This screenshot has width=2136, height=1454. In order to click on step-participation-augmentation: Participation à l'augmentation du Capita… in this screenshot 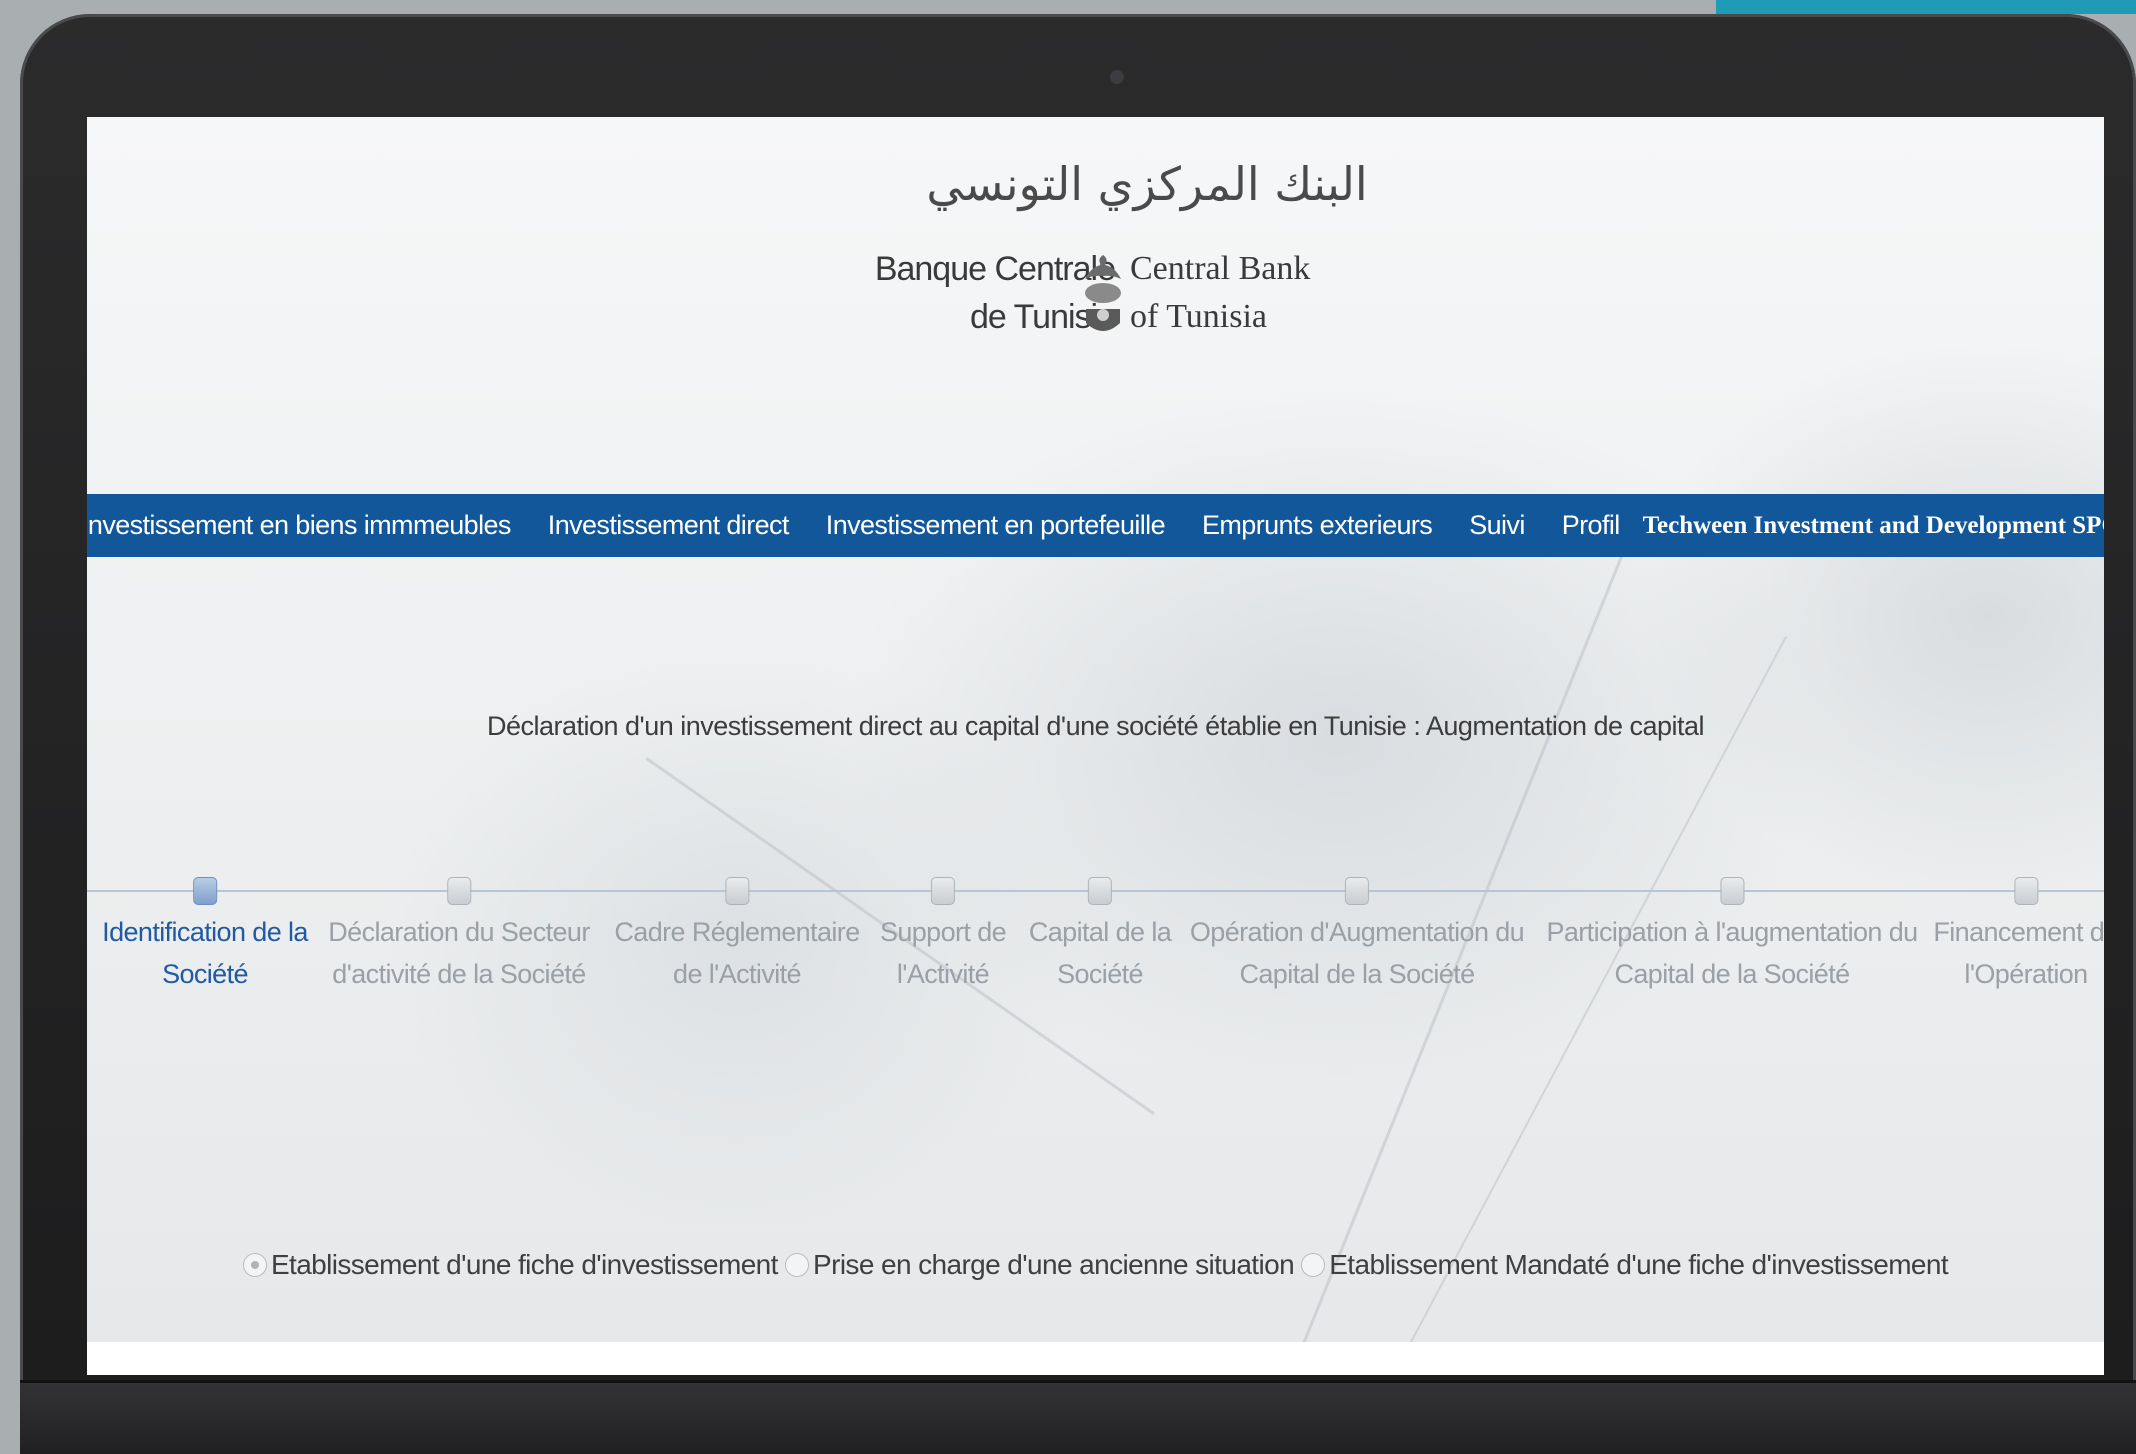, I will do `click(1732, 936)`.